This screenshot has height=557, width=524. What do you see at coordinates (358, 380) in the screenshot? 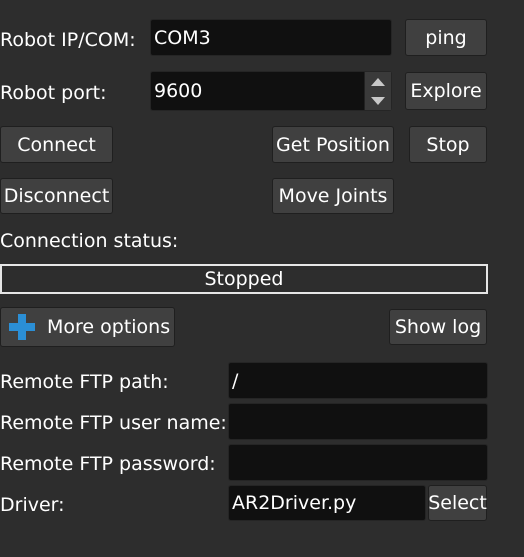
I see `ftp-path-input` at bounding box center [358, 380].